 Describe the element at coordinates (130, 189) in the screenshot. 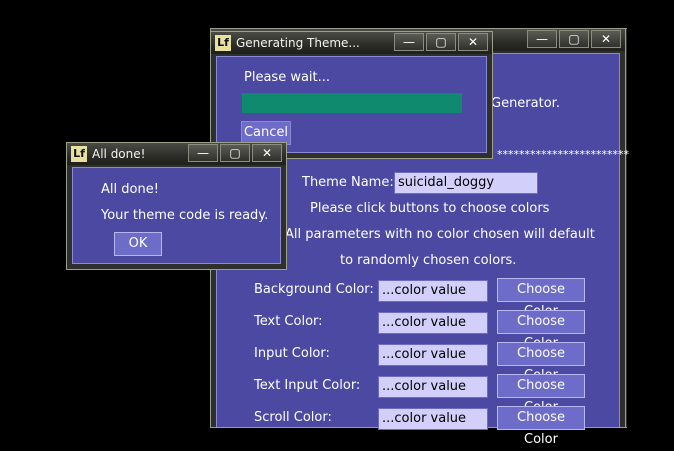

I see `all-done-text: All done!` at that location.